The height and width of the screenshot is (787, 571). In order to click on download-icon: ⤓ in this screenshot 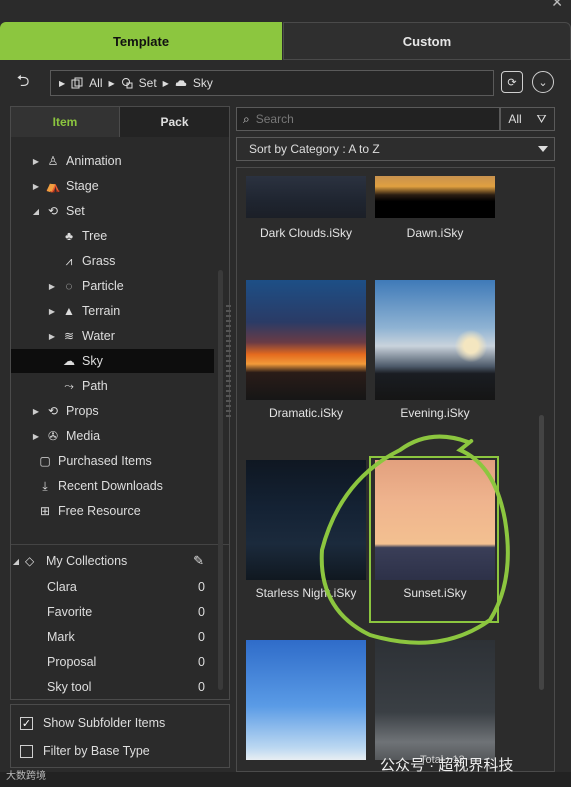, I will do `click(45, 485)`.